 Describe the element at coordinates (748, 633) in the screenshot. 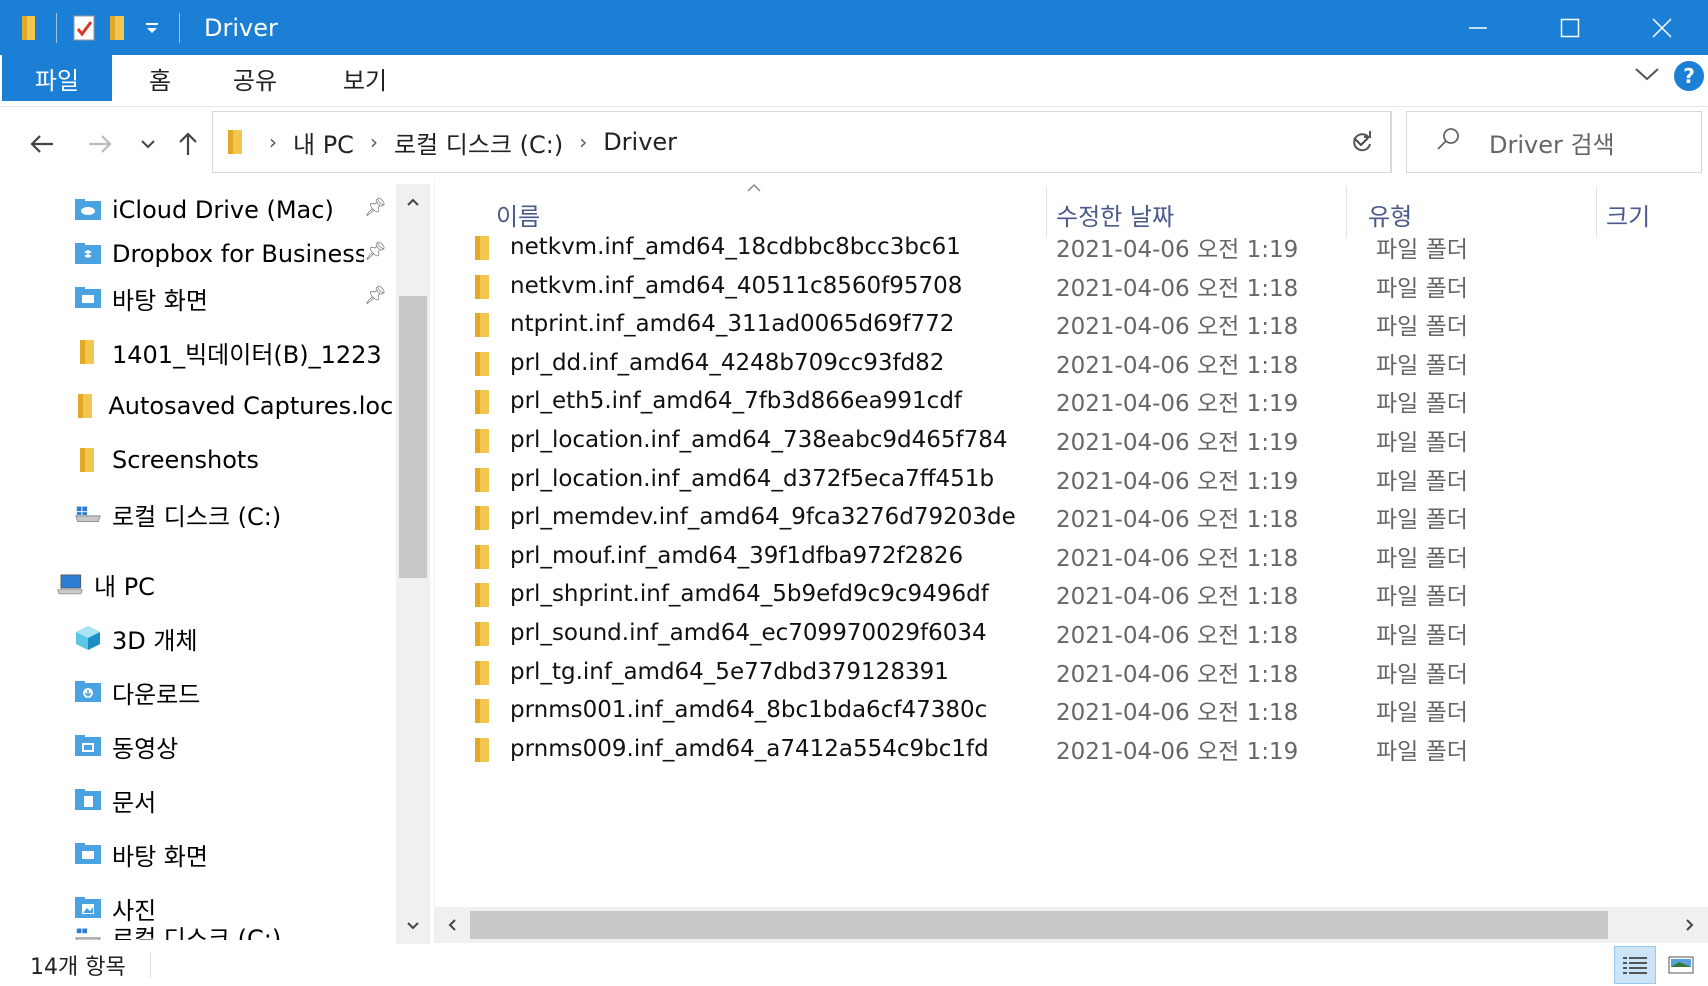

I see `file-name: prl_sound.inf_amd64_ec709970029f6034` at that location.